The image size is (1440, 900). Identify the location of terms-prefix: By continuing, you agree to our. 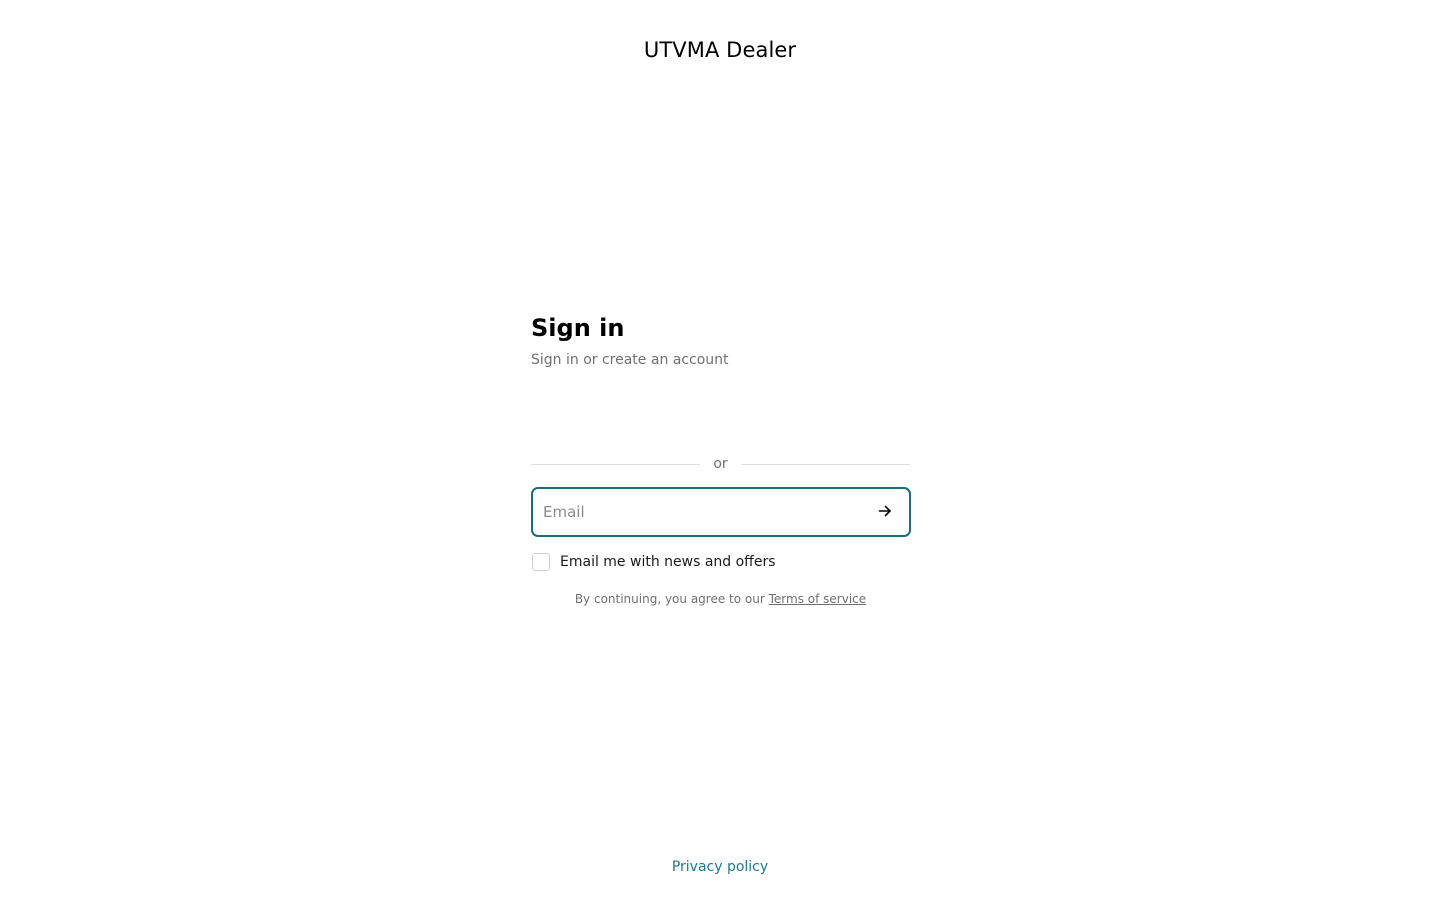
(669, 599).